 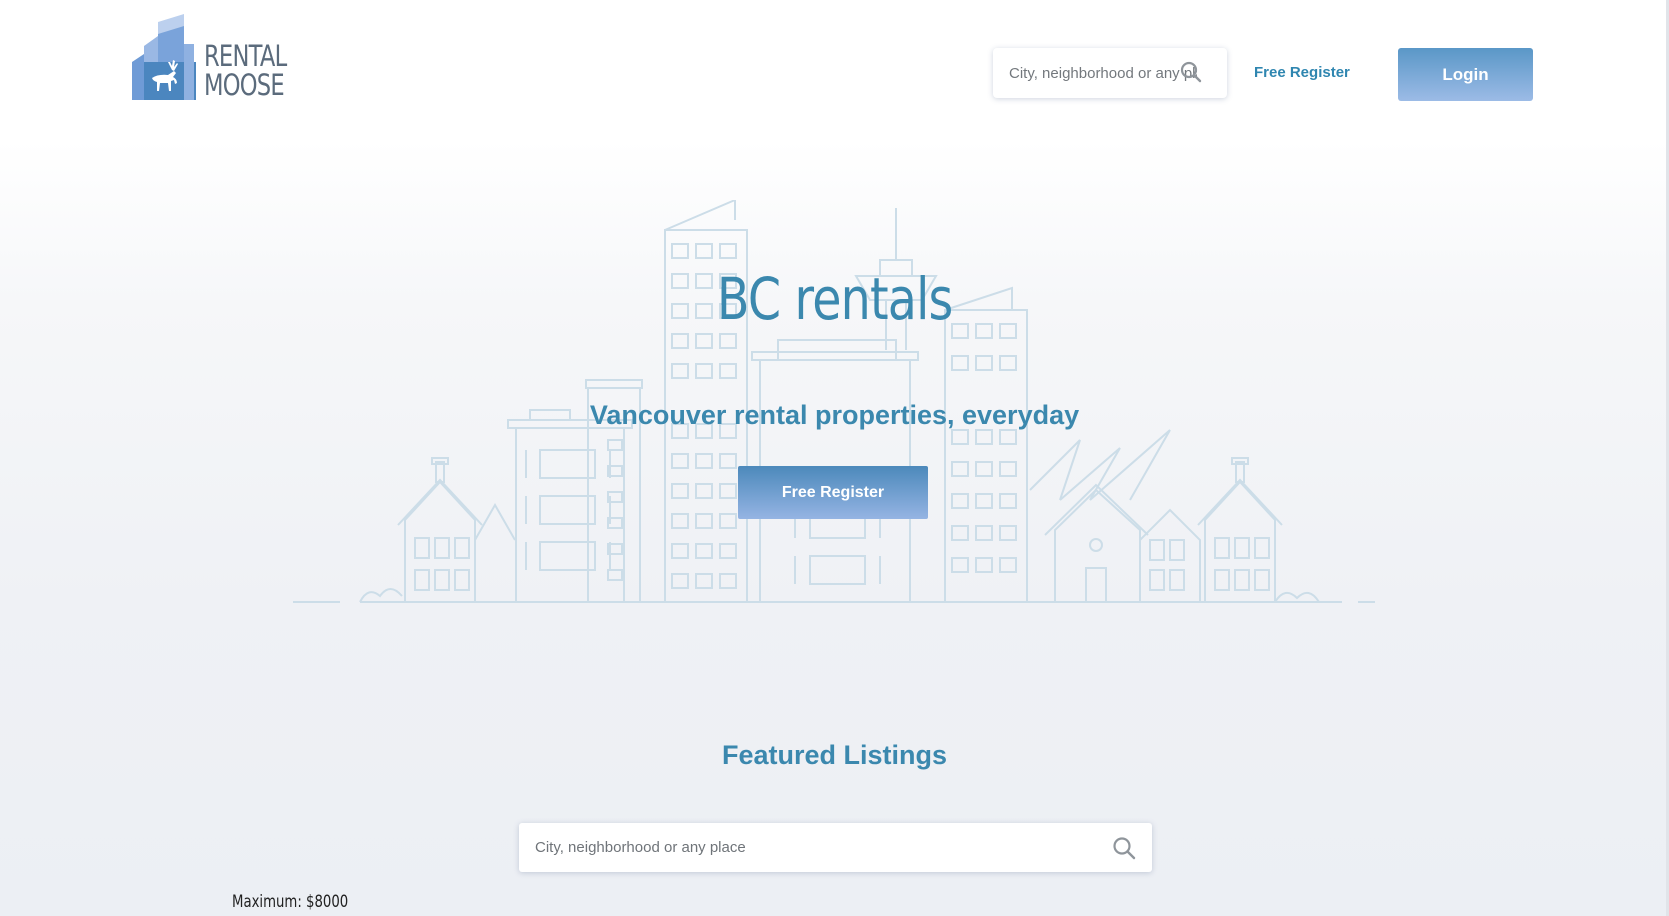 I want to click on rental-moose-logo: RENTAL MOOSE, so click(x=212, y=58).